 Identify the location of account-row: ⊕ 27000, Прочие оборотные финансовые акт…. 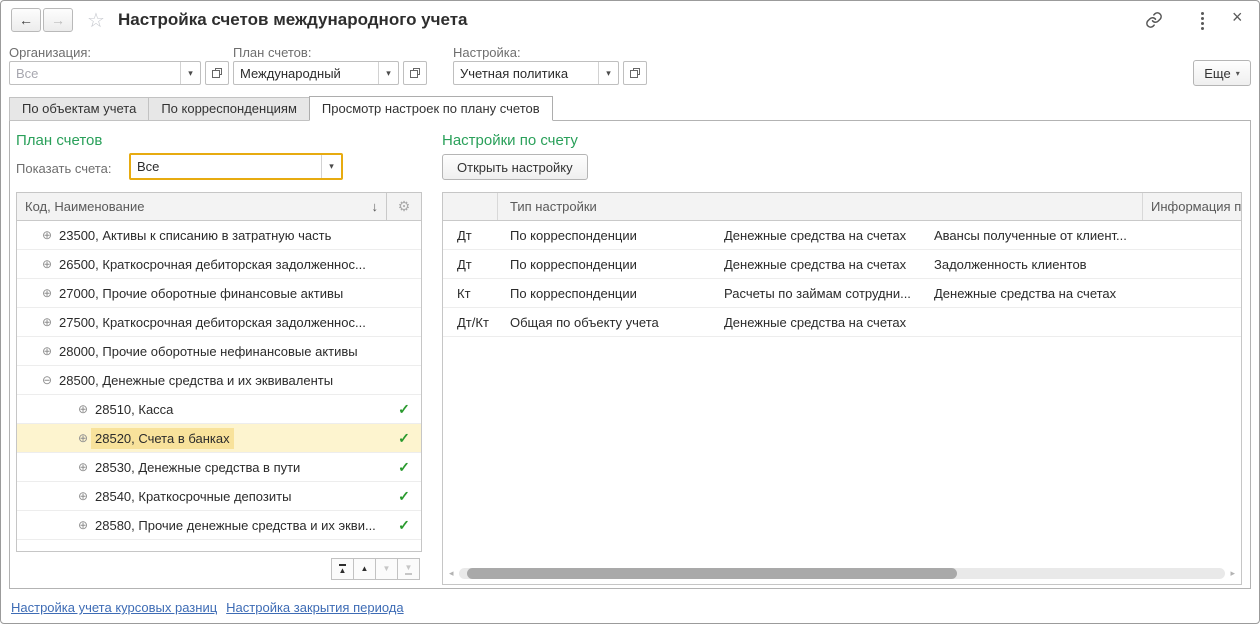
(219, 293).